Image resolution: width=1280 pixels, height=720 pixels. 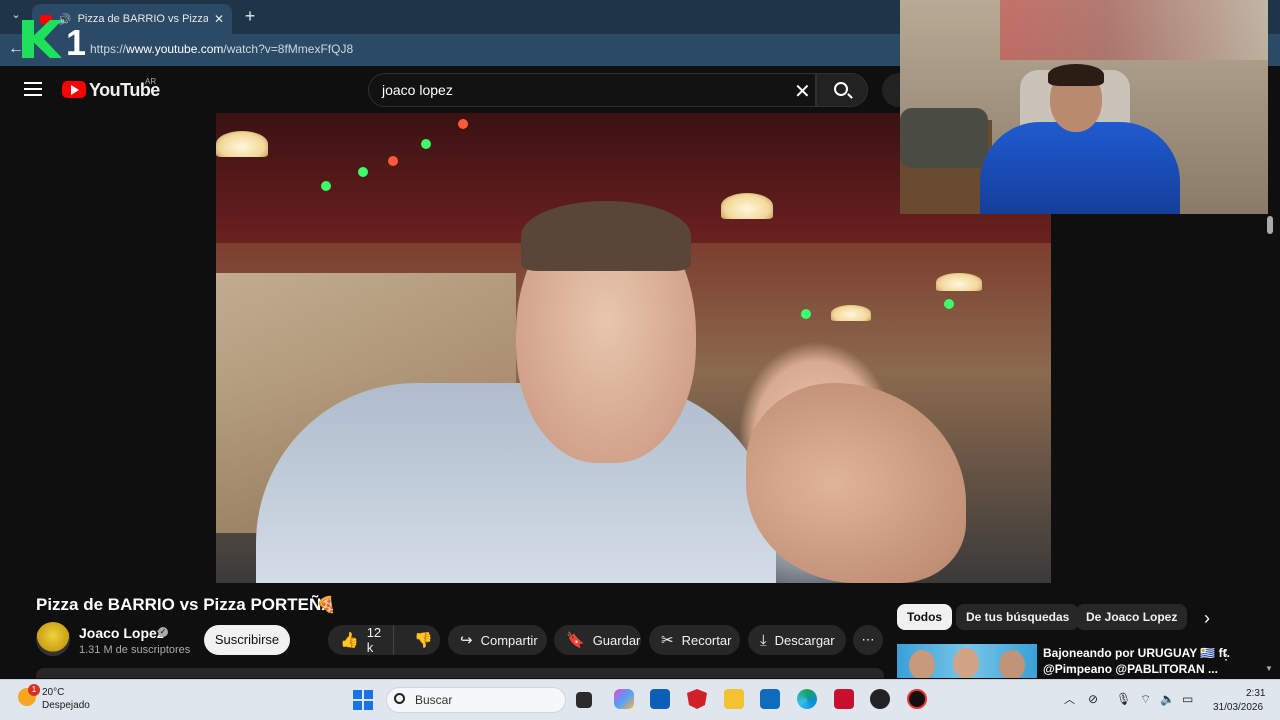 I want to click on subscriber-count: 1.31 M de suscriptores, so click(x=135, y=650).